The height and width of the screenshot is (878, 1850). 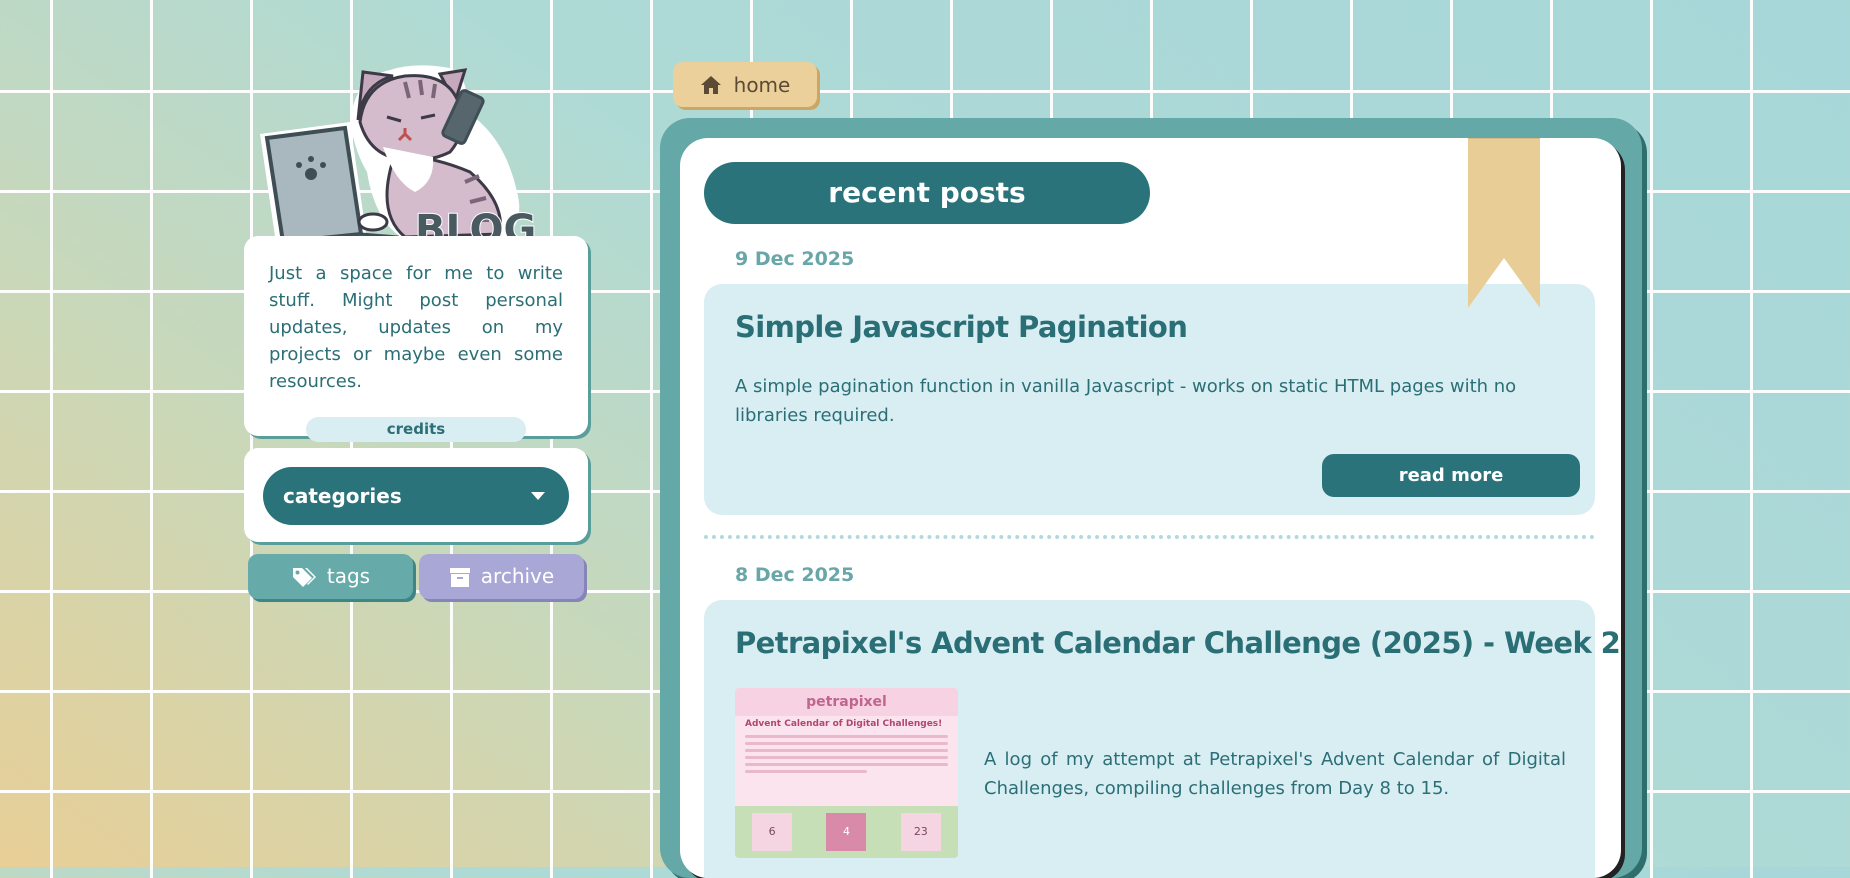 I want to click on calendar-door: 6, so click(x=772, y=832).